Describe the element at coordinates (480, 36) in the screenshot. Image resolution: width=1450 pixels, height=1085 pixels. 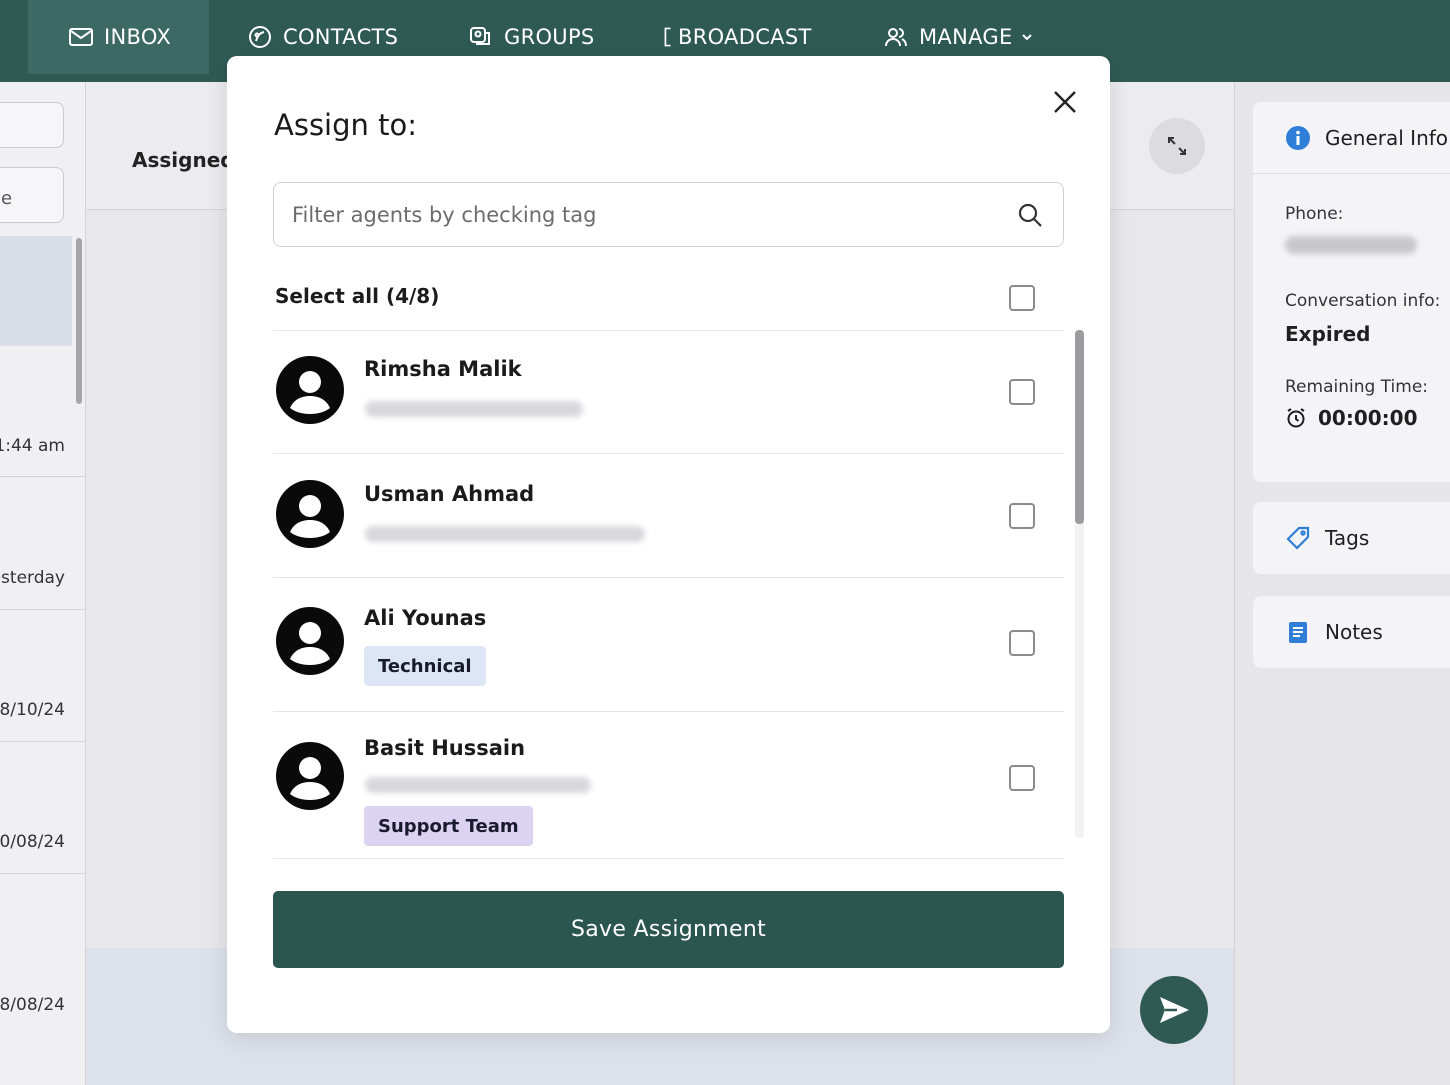
I see `groups-icon` at that location.